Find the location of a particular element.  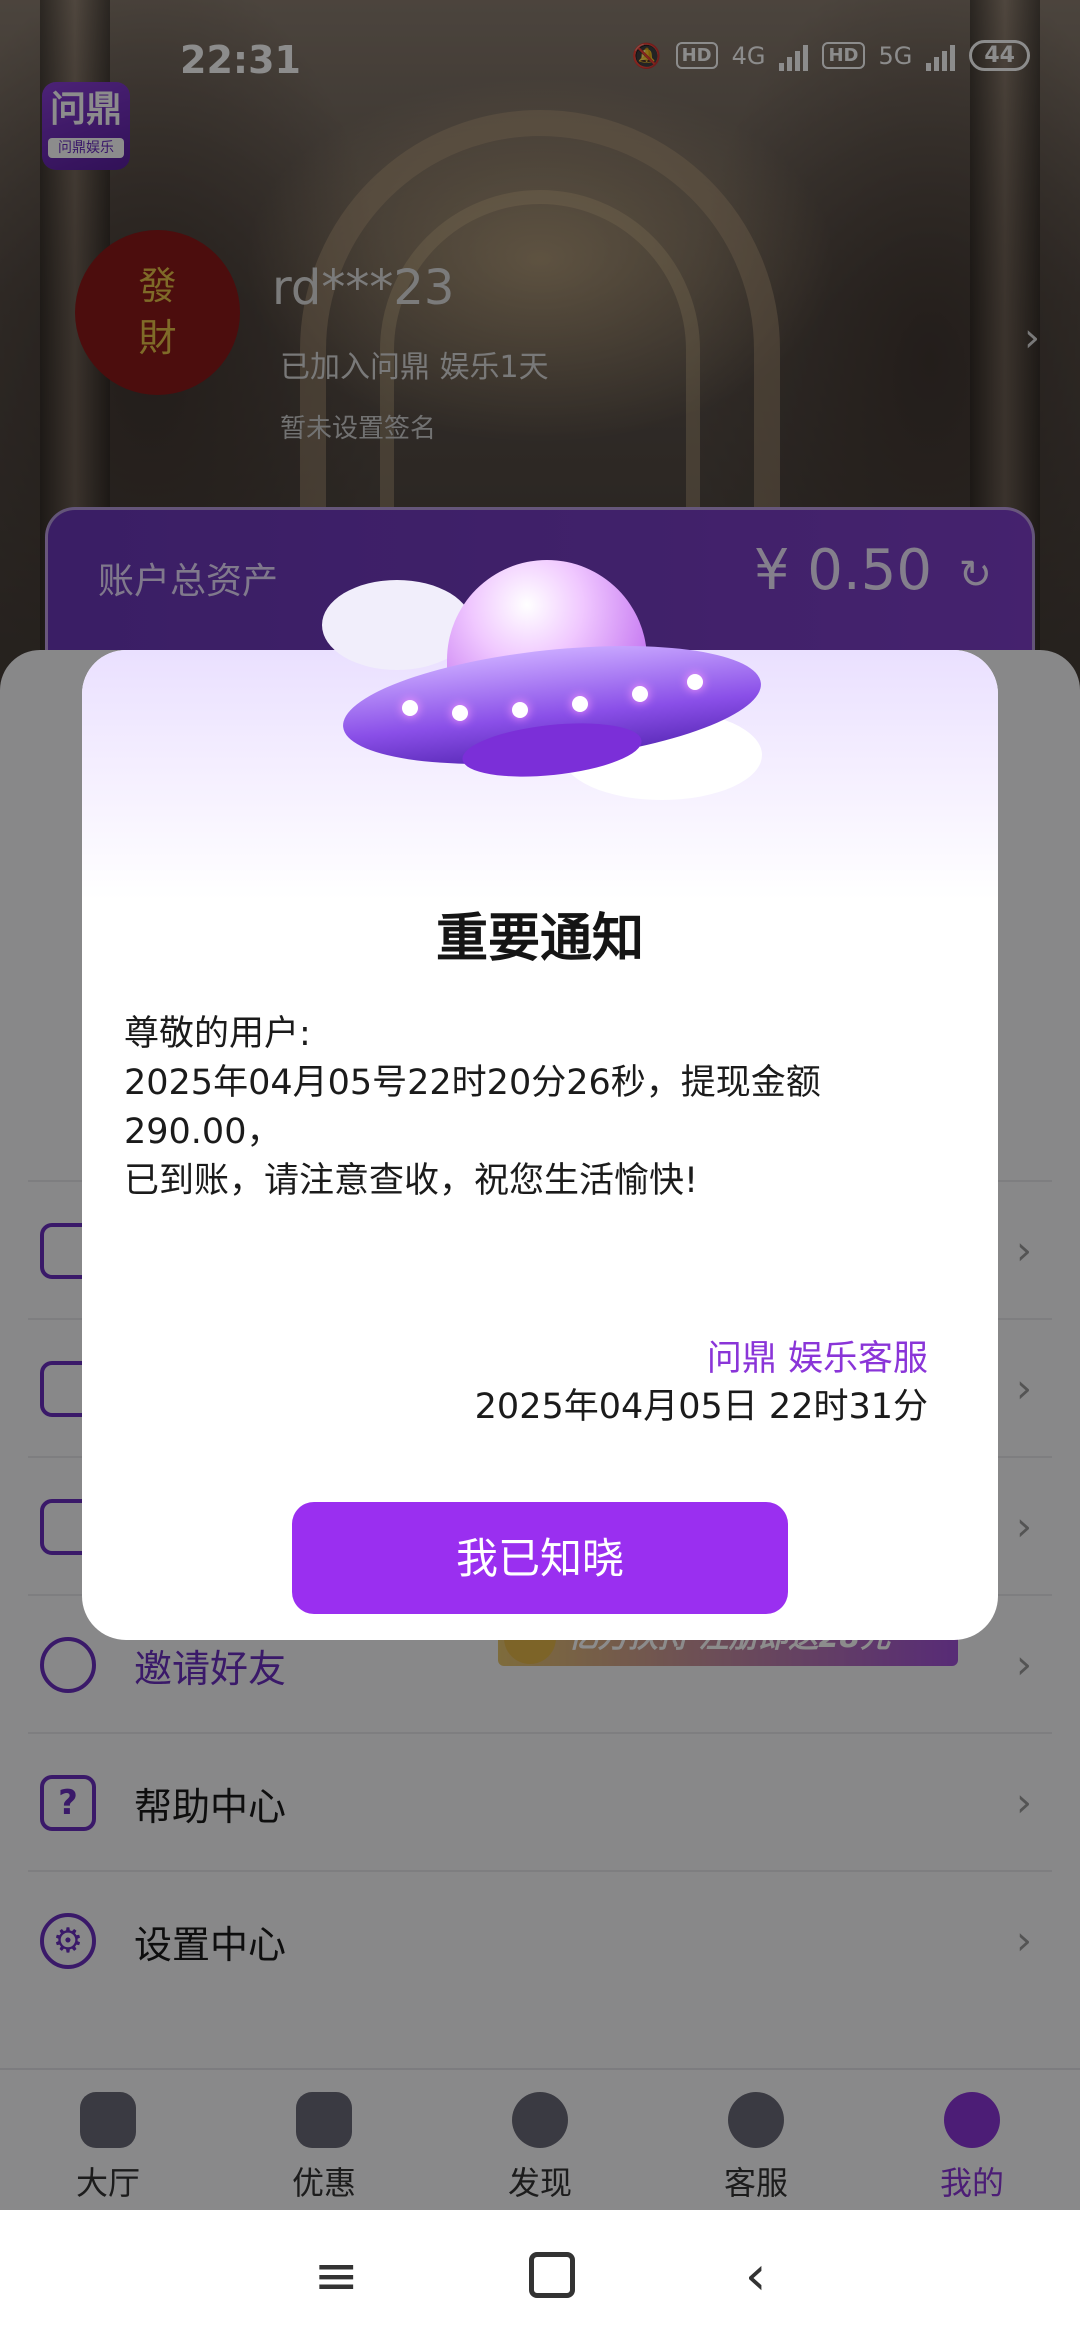

signature-time: 2025年04月05日 22时31分 is located at coordinates (701, 1407).